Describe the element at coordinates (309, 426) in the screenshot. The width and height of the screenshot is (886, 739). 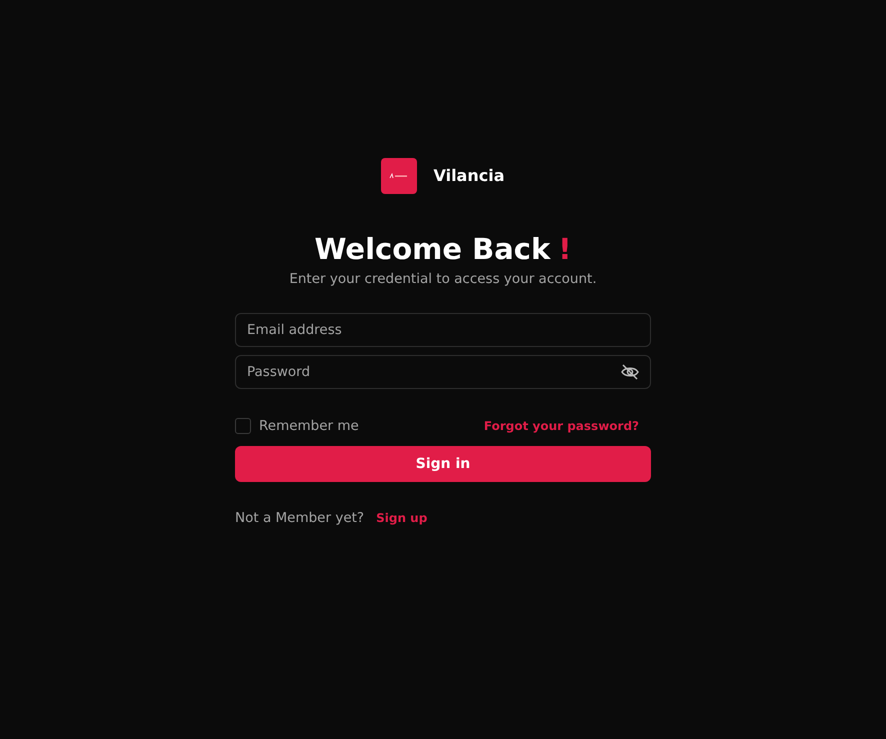
I see `remember-label: Remember me` at that location.